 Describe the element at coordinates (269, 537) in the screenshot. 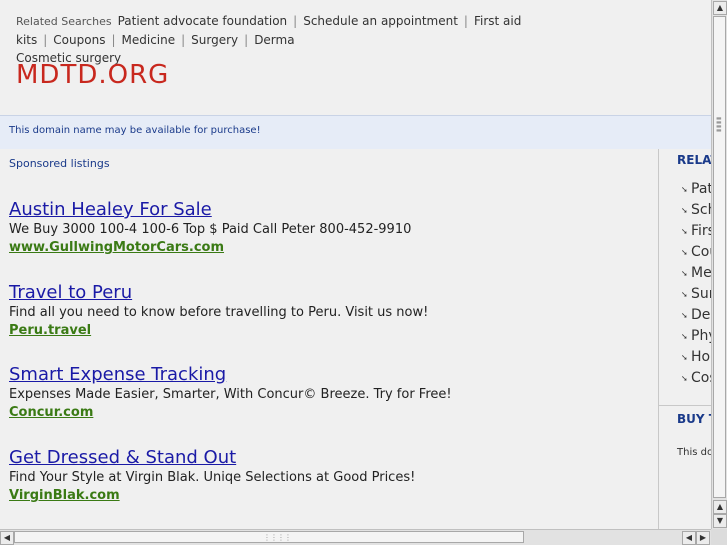

I see `horizontal-scroll-thumb: ⋮⋮⋮⋮` at that location.